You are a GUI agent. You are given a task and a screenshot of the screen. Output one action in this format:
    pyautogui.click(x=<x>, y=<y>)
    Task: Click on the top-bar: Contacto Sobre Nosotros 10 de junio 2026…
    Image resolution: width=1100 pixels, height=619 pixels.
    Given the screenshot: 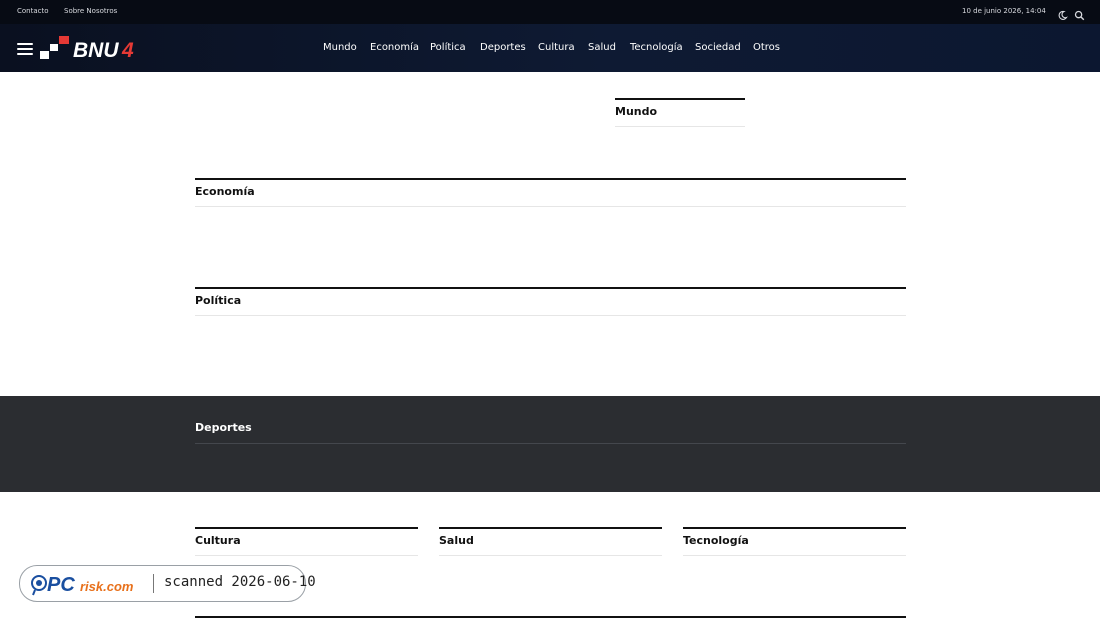 What is the action you would take?
    pyautogui.click(x=550, y=12)
    